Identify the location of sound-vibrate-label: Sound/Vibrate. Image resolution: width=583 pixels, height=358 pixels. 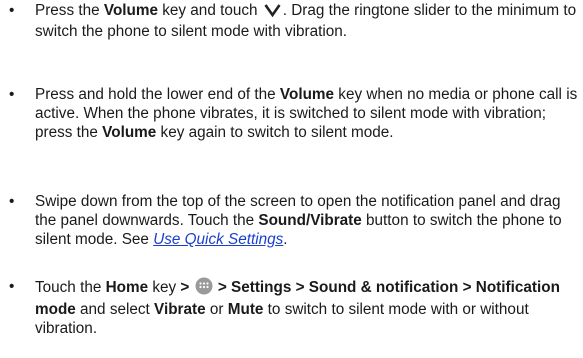
(310, 220).